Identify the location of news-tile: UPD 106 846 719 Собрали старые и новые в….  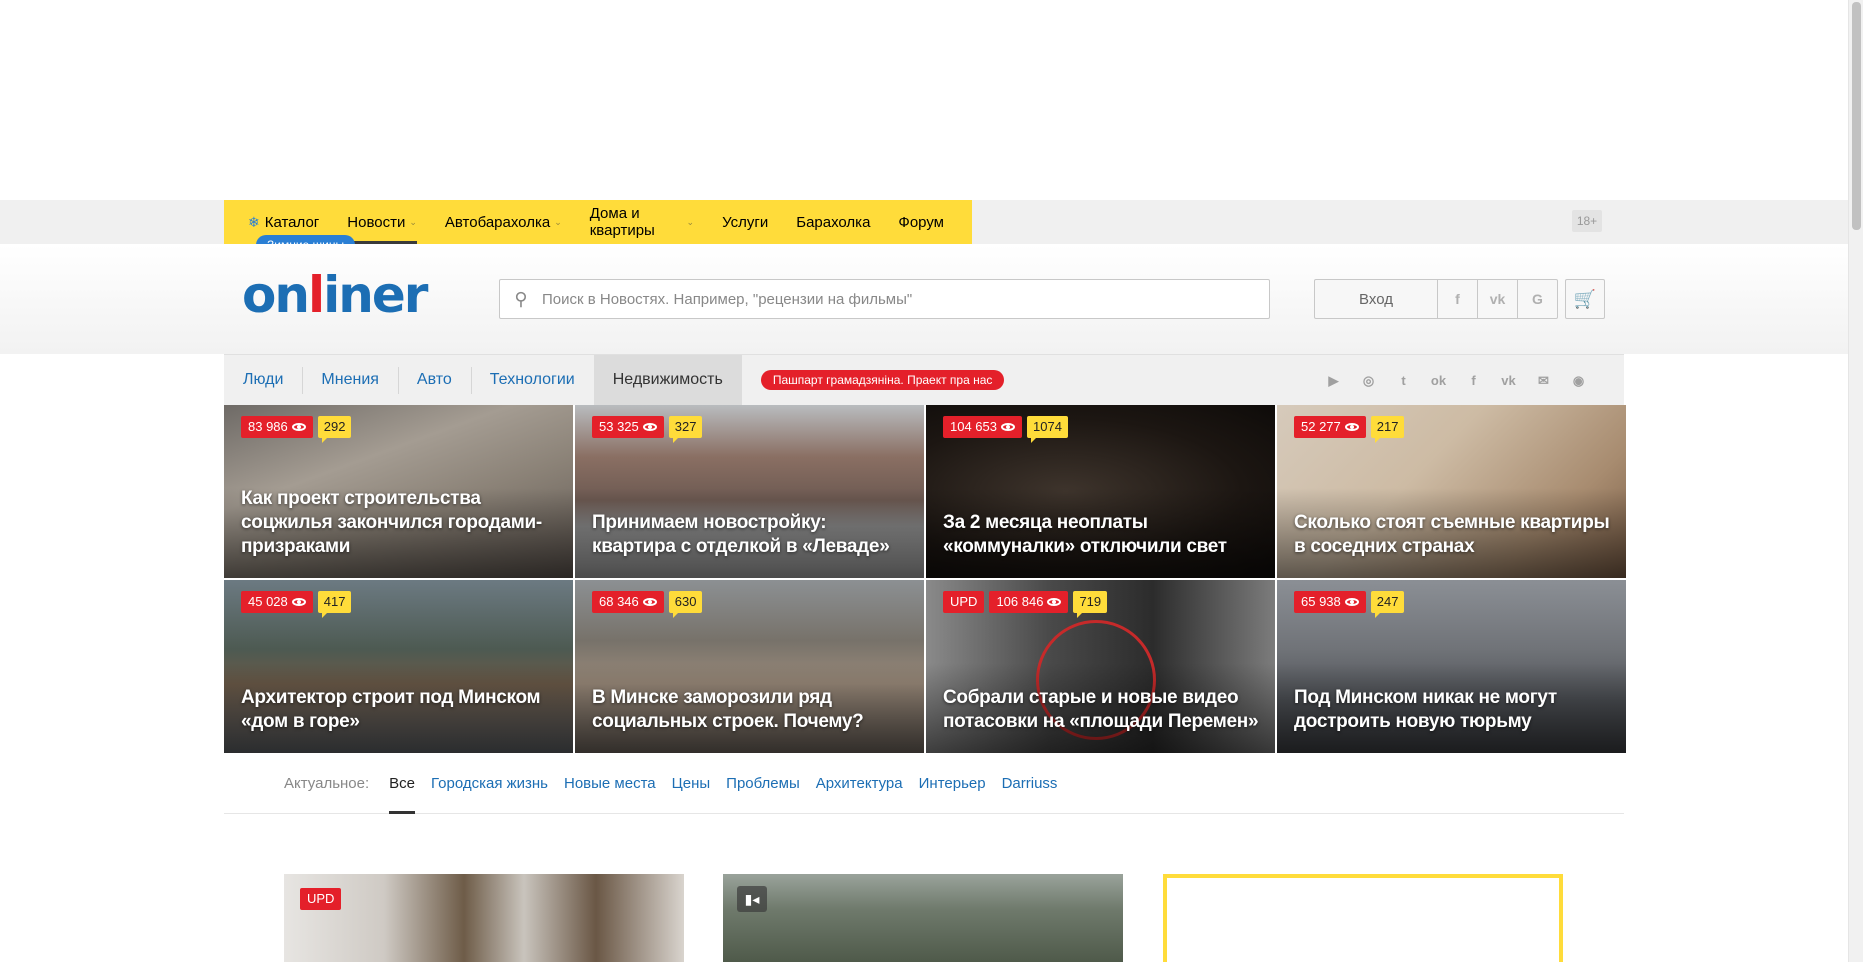
(1100, 666).